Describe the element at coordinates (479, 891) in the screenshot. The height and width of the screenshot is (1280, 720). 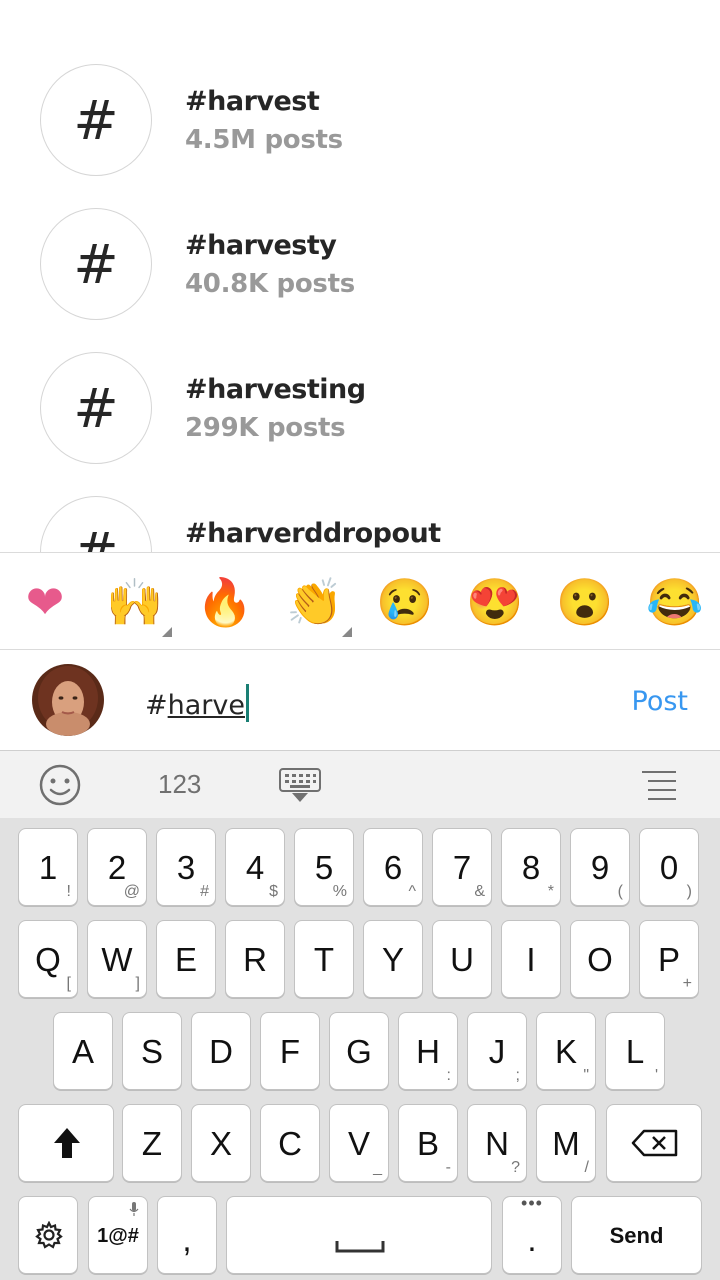
I see `key-alt-label: &` at that location.